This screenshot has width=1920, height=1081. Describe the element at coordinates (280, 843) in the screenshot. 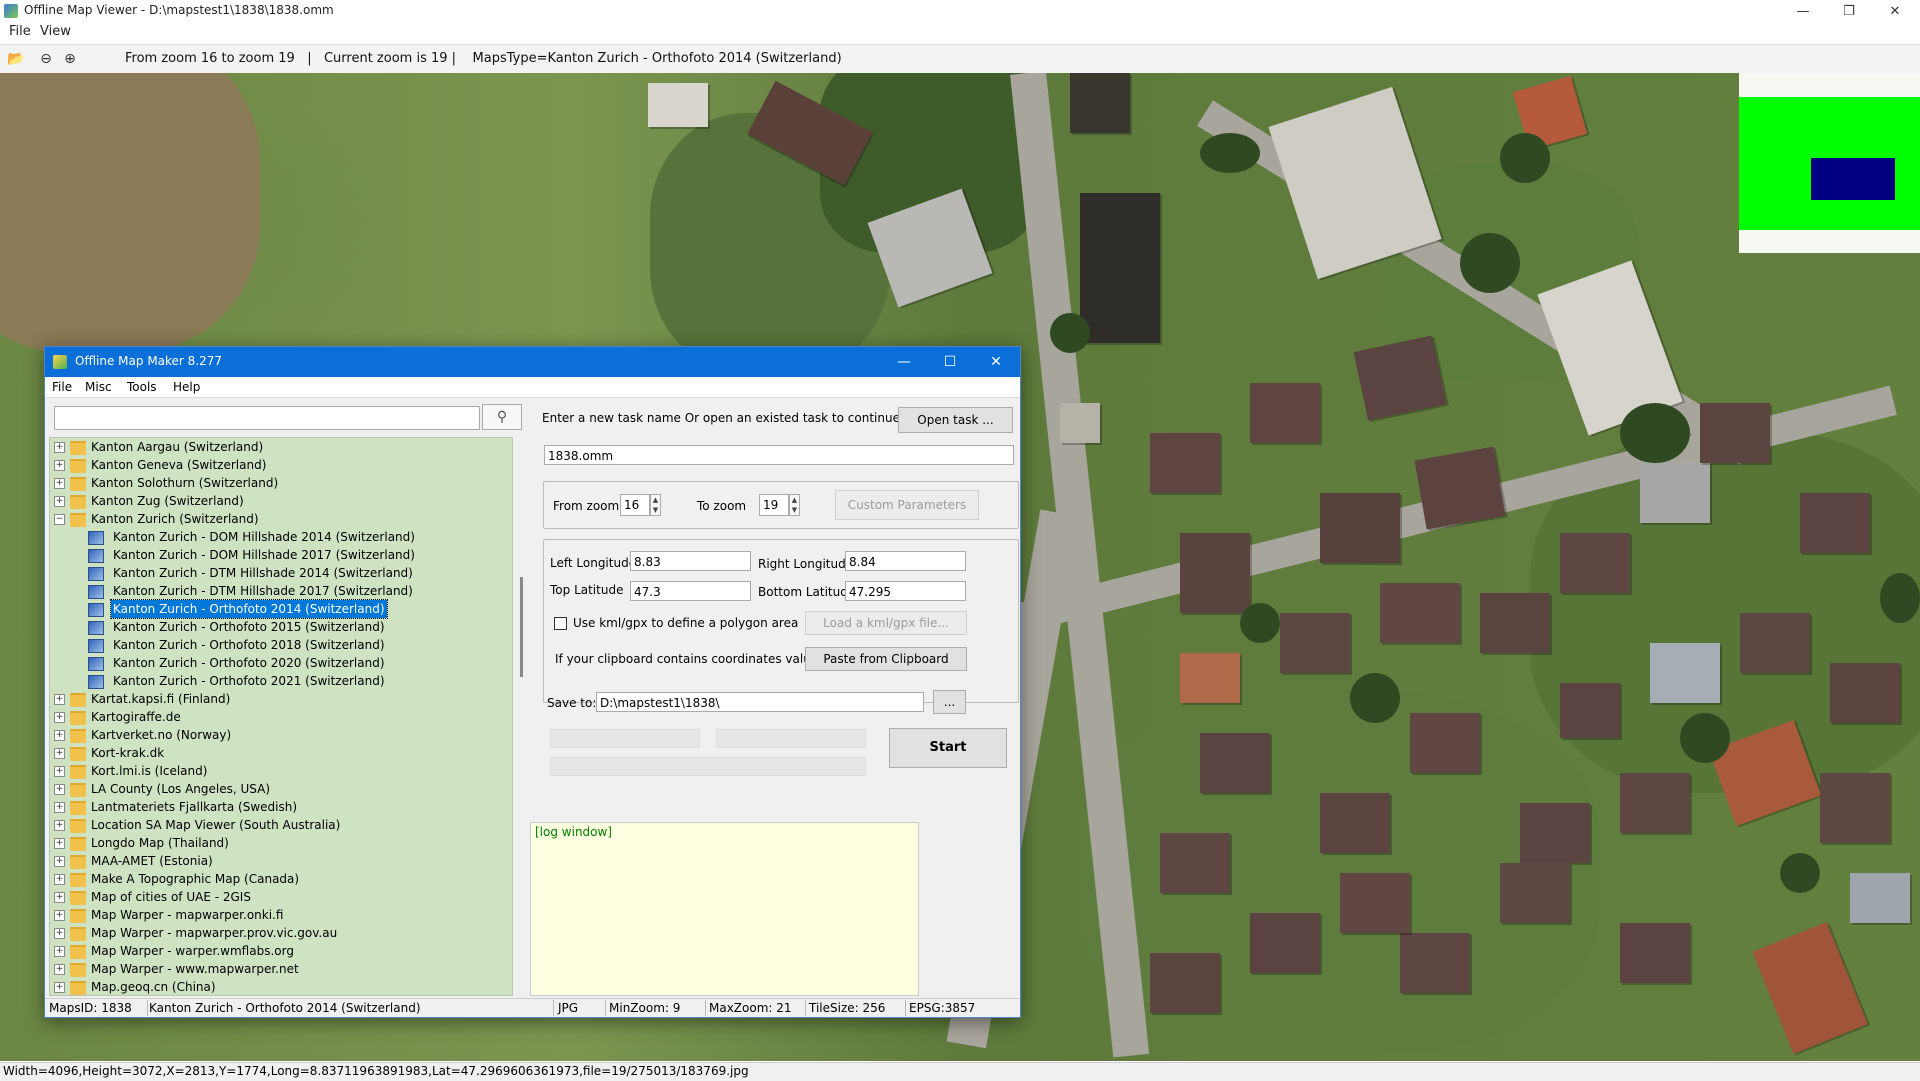

I see `tree-folder-item: + Longdo Map (Thailand)` at that location.